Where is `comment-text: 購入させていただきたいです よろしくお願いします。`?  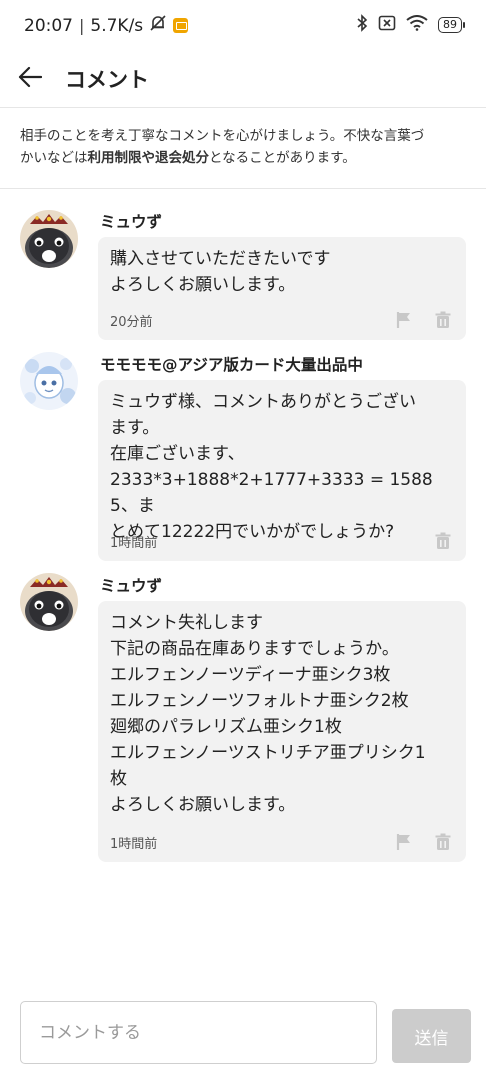
comment-text: 購入させていただきたいです よろしくお願いします。 is located at coordinates (220, 272).